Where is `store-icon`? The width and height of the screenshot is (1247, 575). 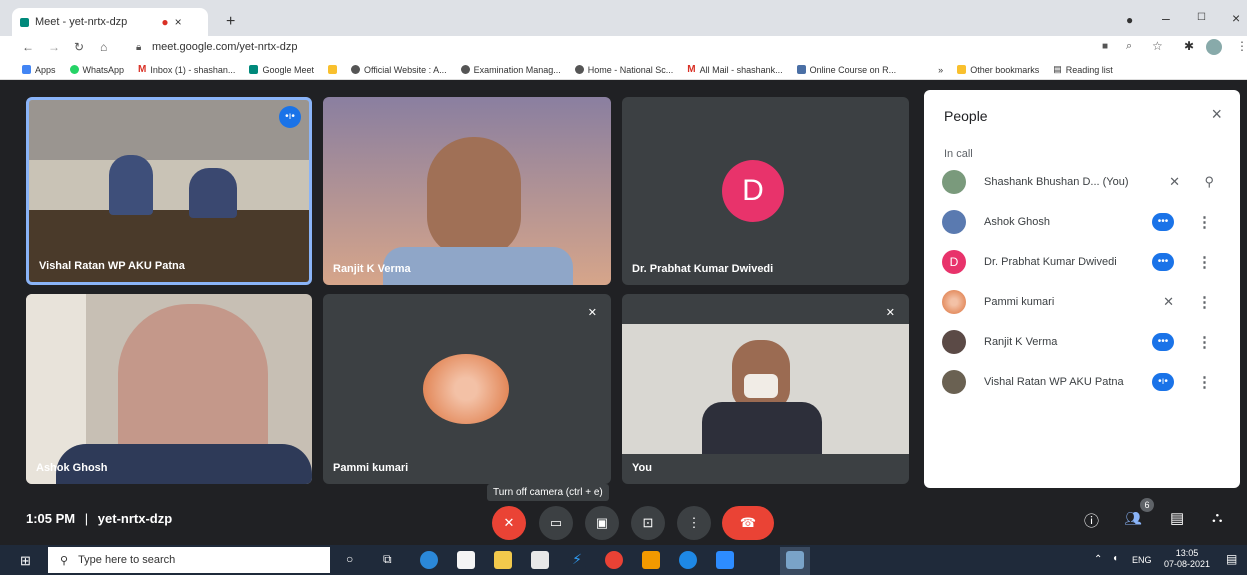 store-icon is located at coordinates (466, 560).